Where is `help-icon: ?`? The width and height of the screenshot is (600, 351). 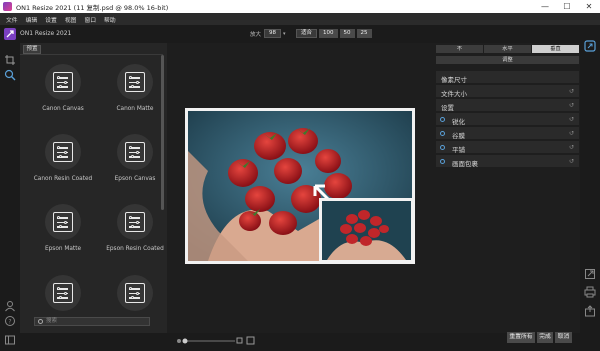 help-icon: ? is located at coordinates (10, 321).